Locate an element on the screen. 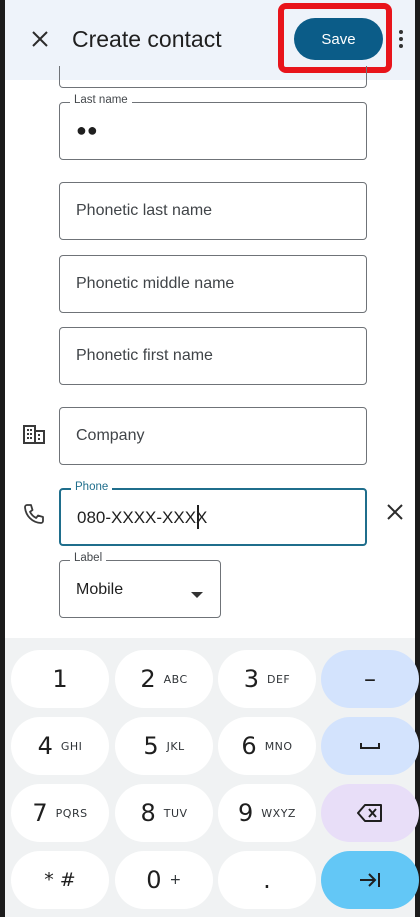 This screenshot has height=917, width=420. space-icon is located at coordinates (370, 746).